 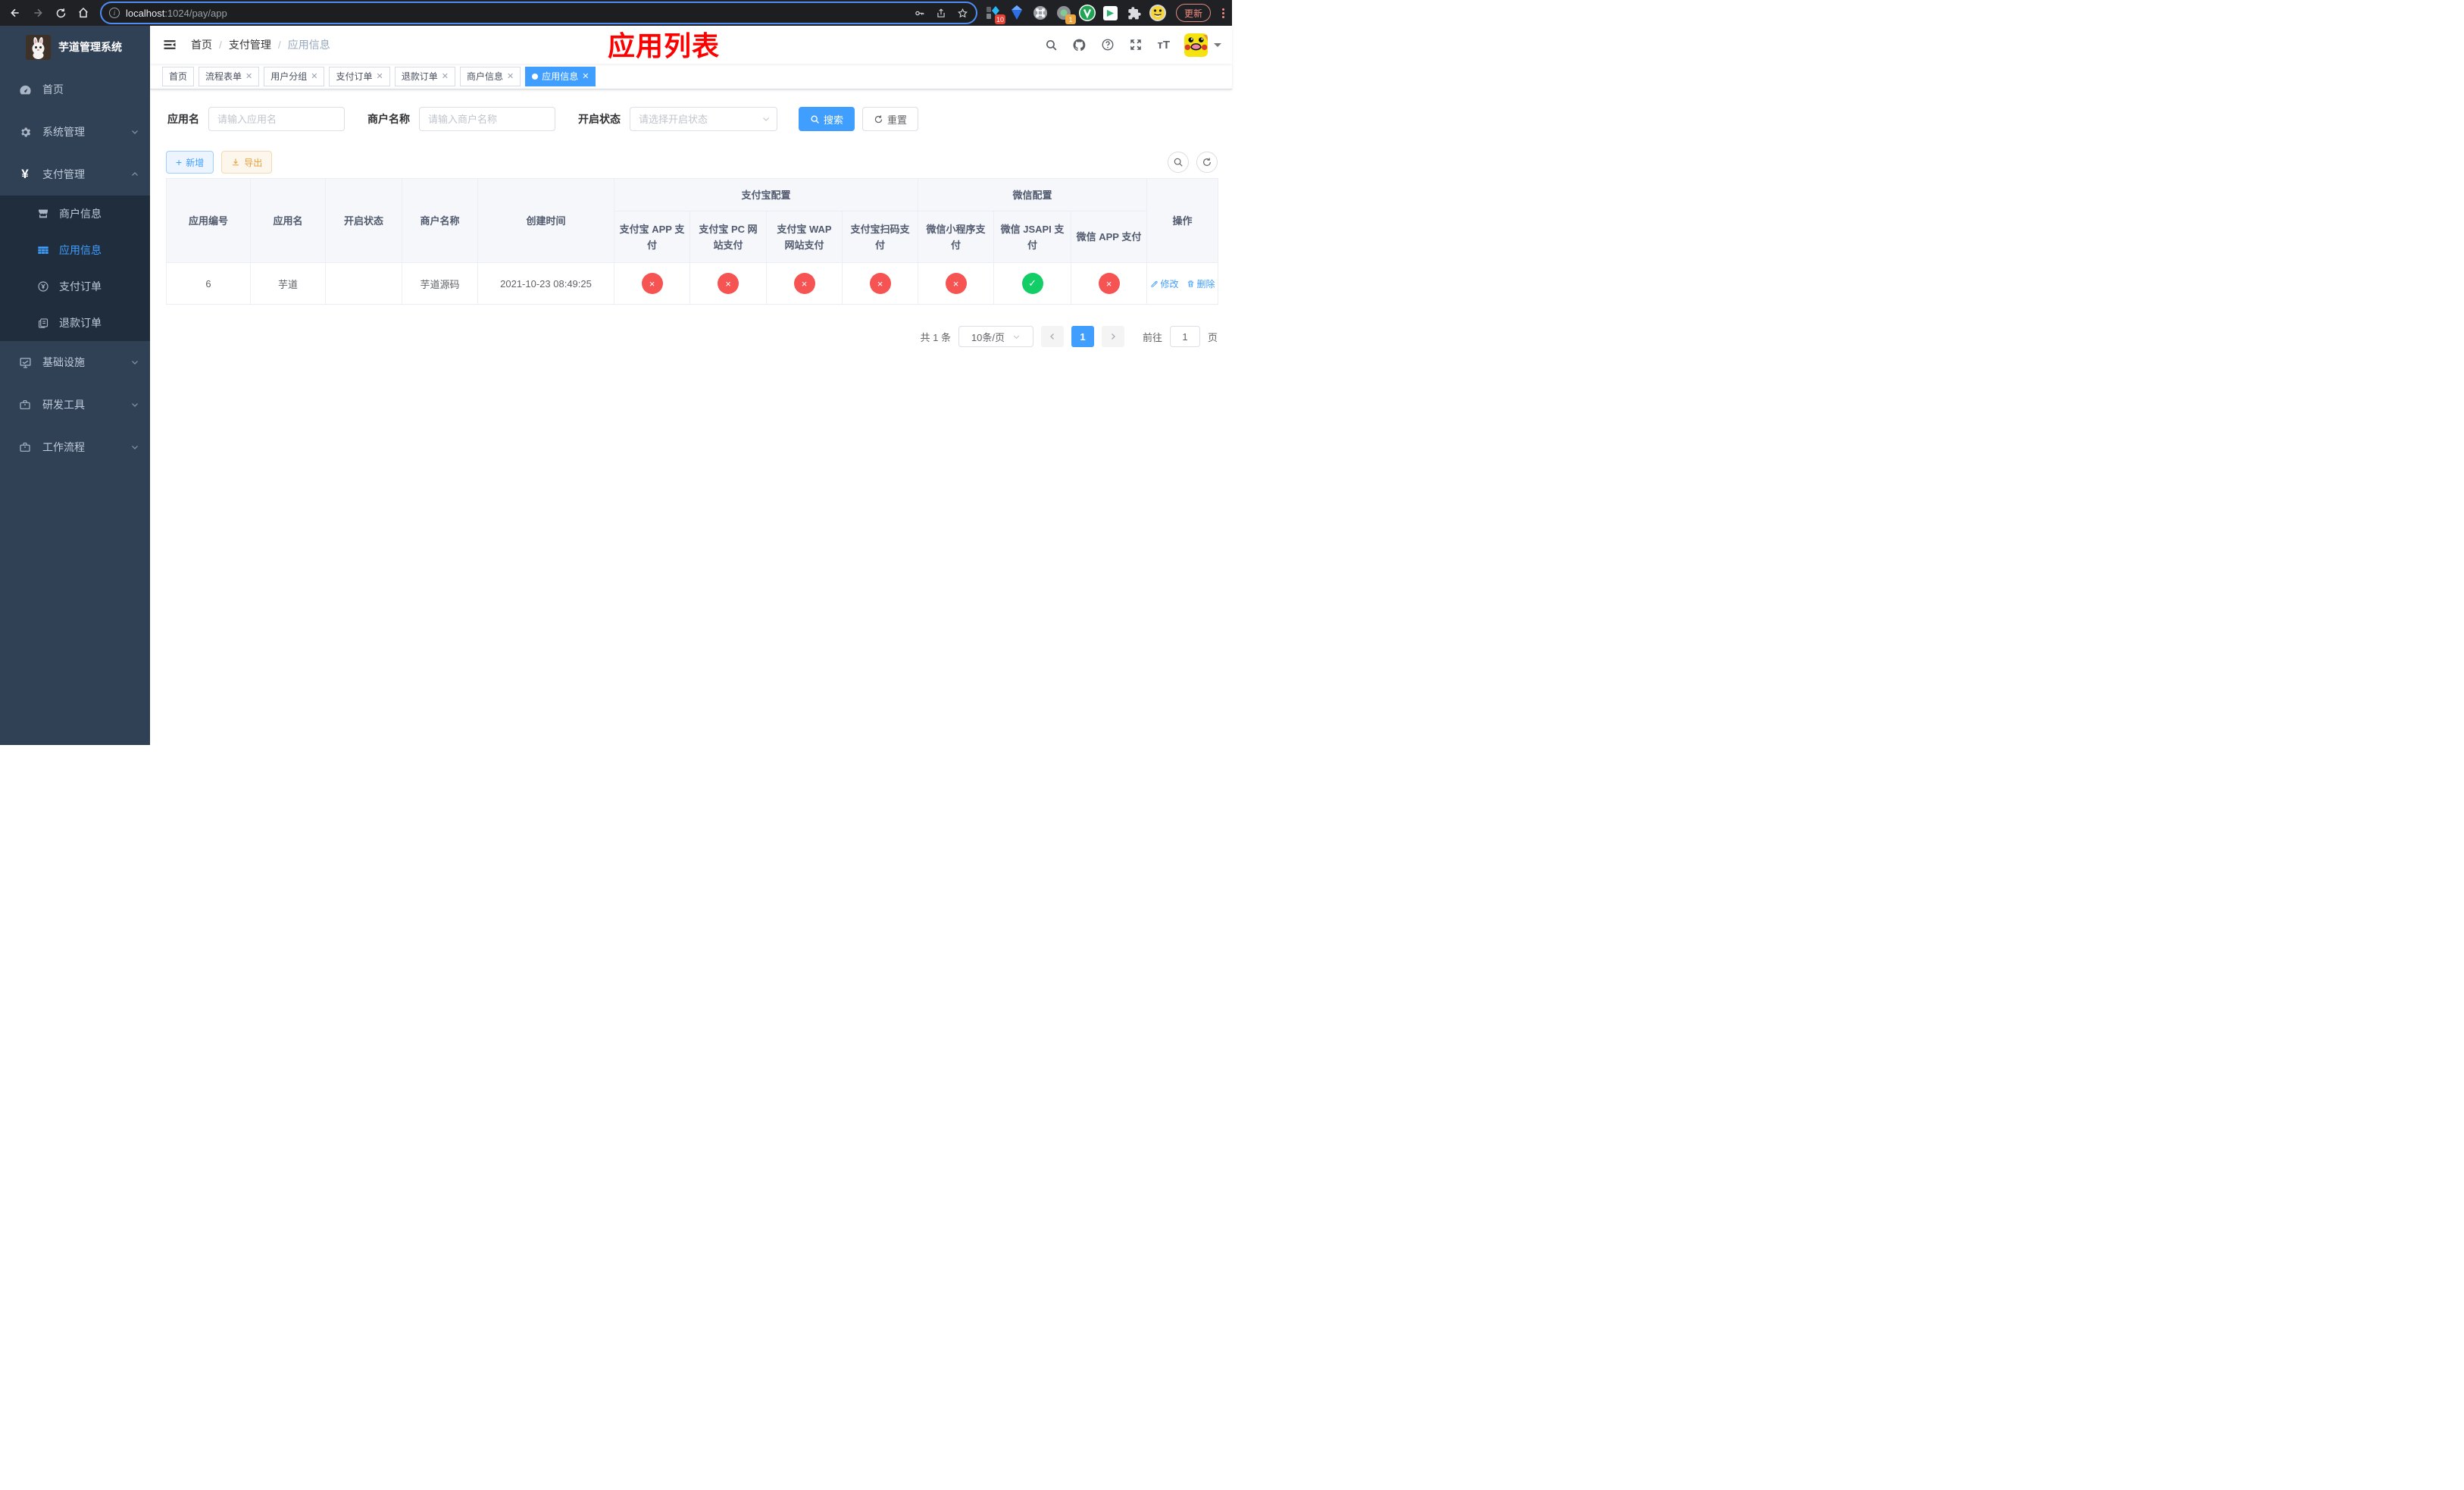 I want to click on command-extension-icon, so click(x=1040, y=13).